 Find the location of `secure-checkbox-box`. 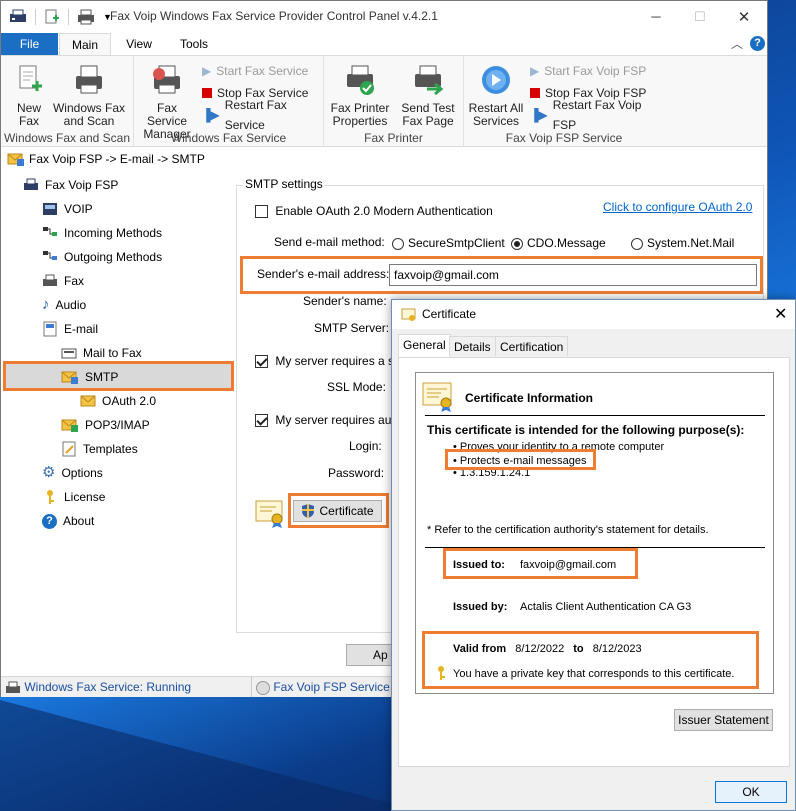

secure-checkbox-box is located at coordinates (261, 362).